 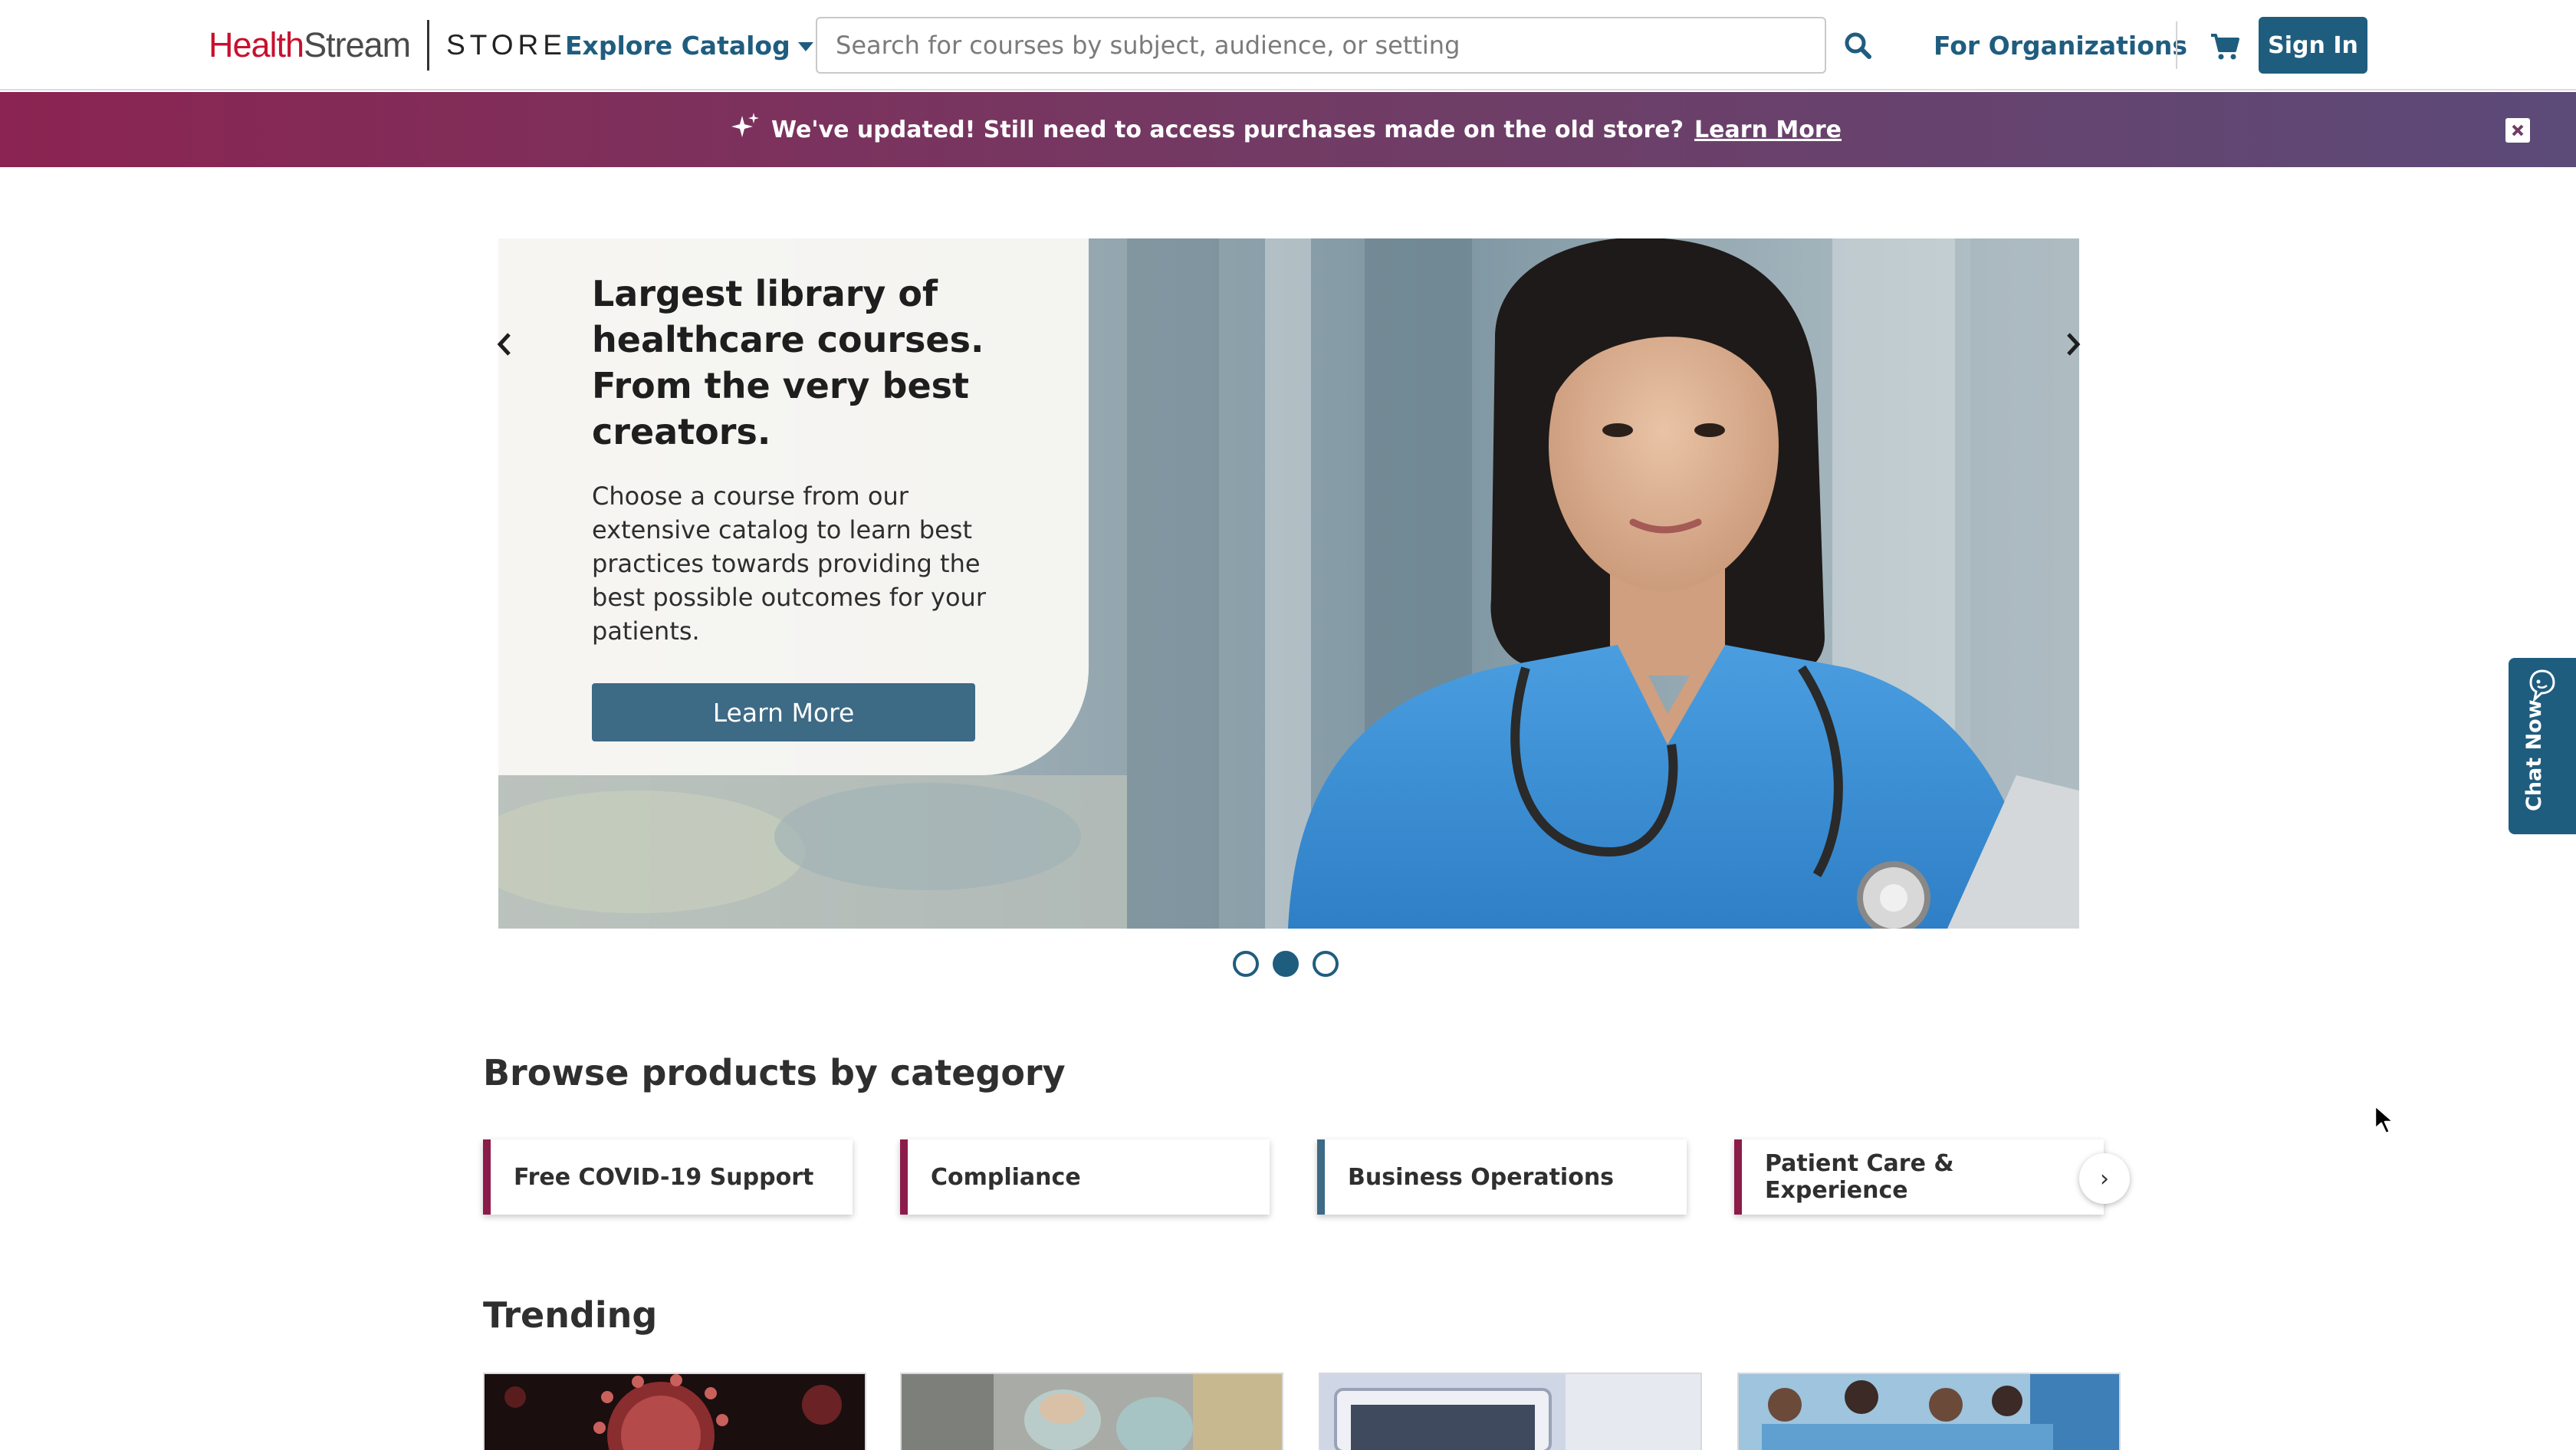 I want to click on monitor-thumbnail, so click(x=1510, y=1412).